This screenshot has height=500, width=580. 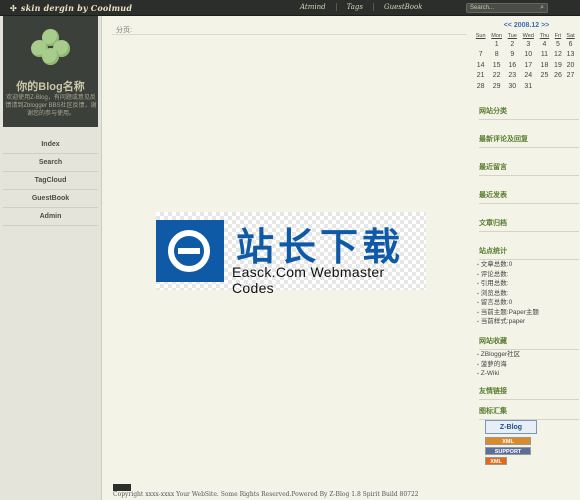 I want to click on calendar-day: 12, so click(x=558, y=55).